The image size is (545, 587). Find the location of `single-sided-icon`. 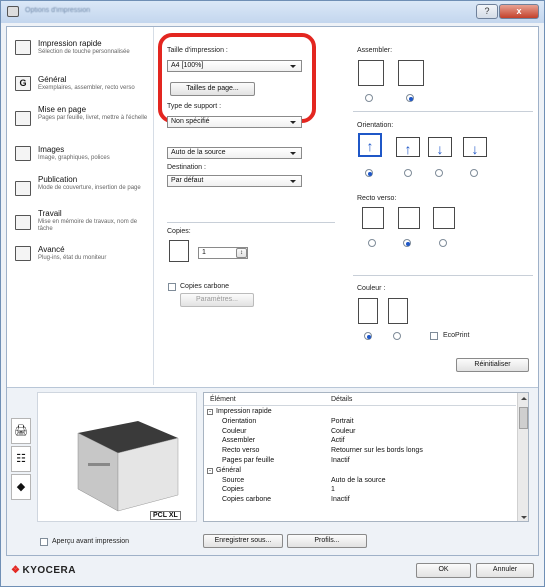

single-sided-icon is located at coordinates (373, 218).